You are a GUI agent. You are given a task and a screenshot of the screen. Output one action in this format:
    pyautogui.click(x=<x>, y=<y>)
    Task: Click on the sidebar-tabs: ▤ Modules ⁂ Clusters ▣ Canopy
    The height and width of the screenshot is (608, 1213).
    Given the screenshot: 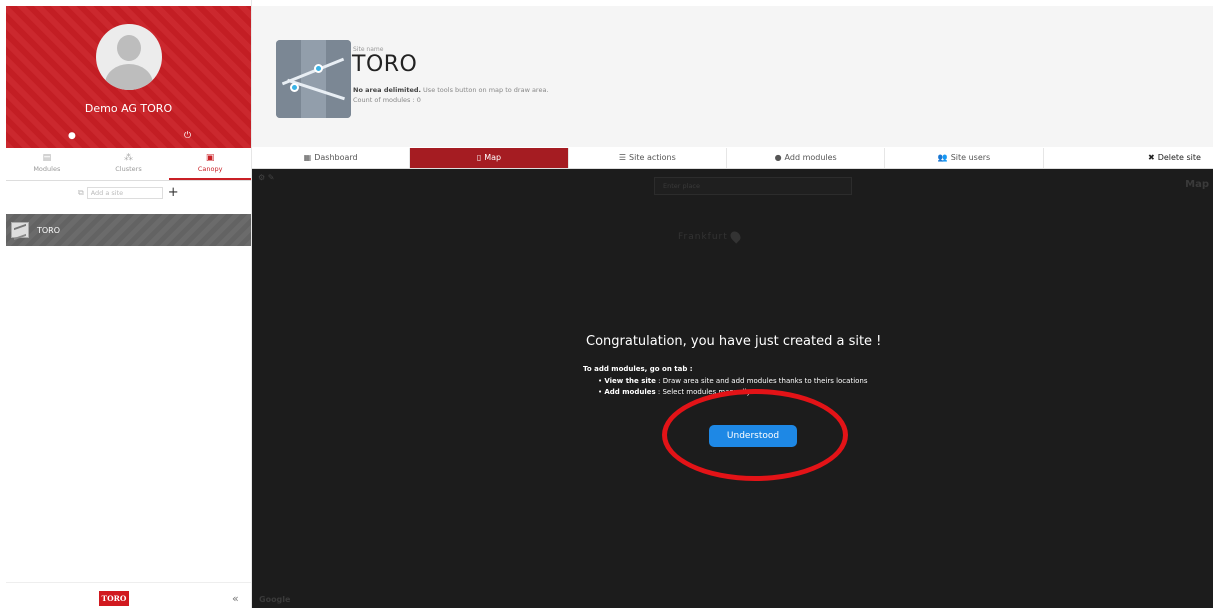 What is the action you would take?
    pyautogui.click(x=129, y=165)
    